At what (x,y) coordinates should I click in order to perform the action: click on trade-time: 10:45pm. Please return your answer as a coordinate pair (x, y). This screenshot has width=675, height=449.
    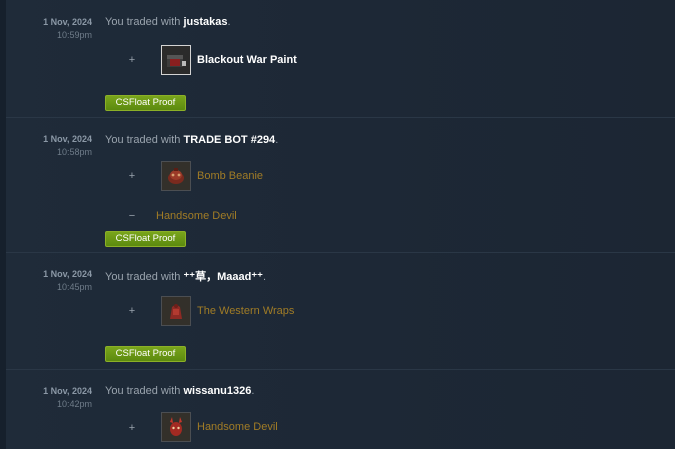
    Looking at the image, I should click on (74, 287).